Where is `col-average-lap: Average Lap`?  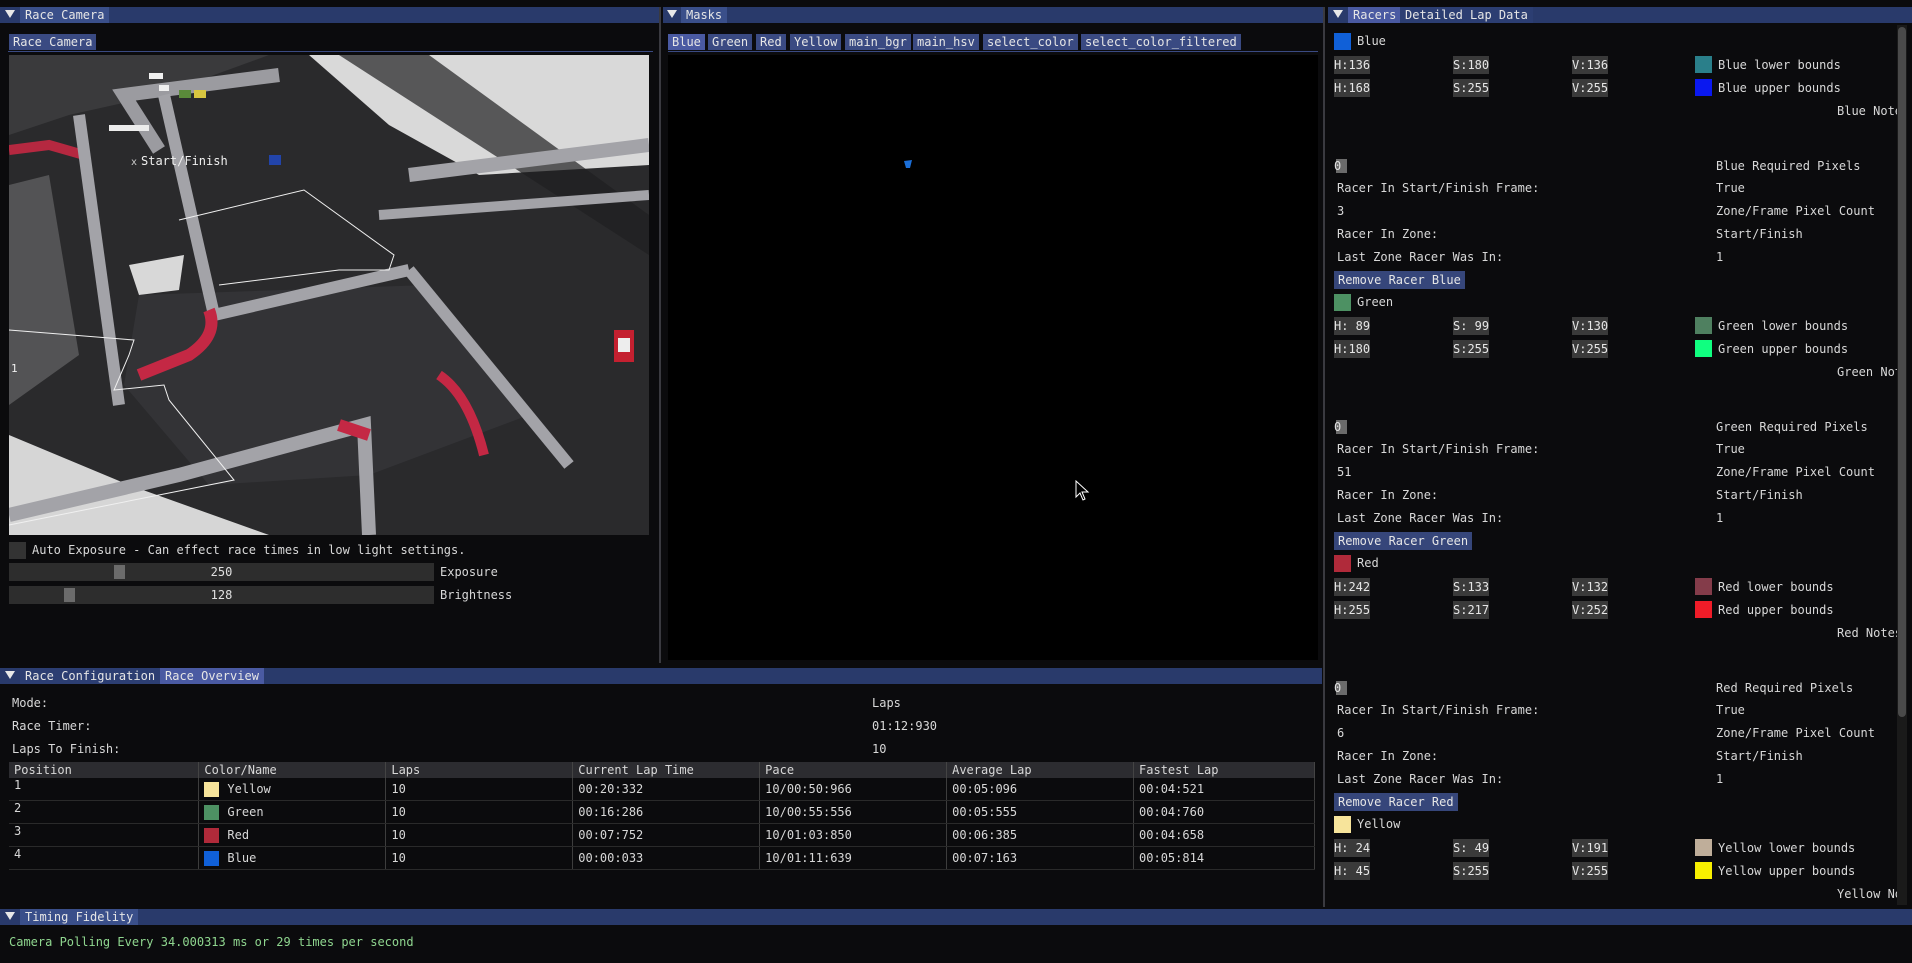 col-average-lap: Average Lap is located at coordinates (1040, 770).